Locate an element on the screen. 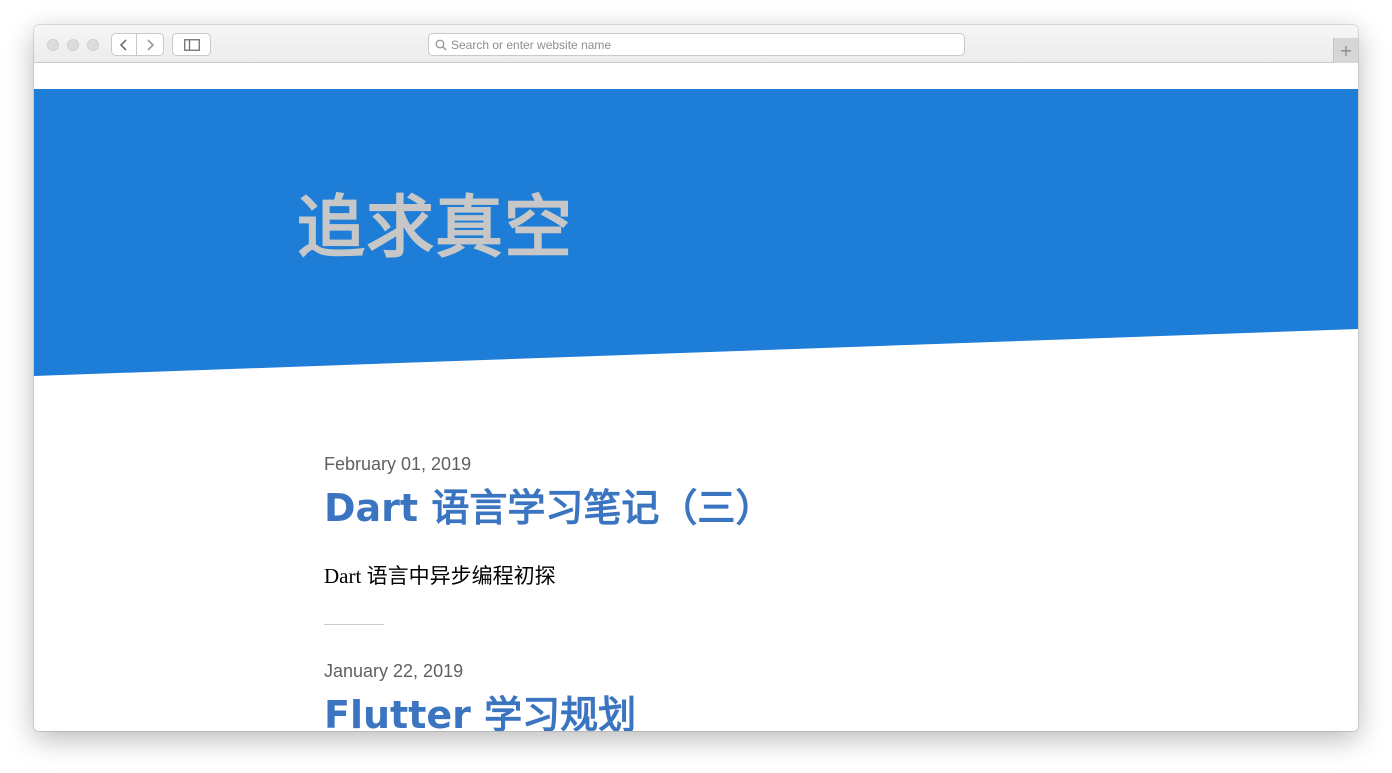 The width and height of the screenshot is (1392, 773). post-divider is located at coordinates (354, 624).